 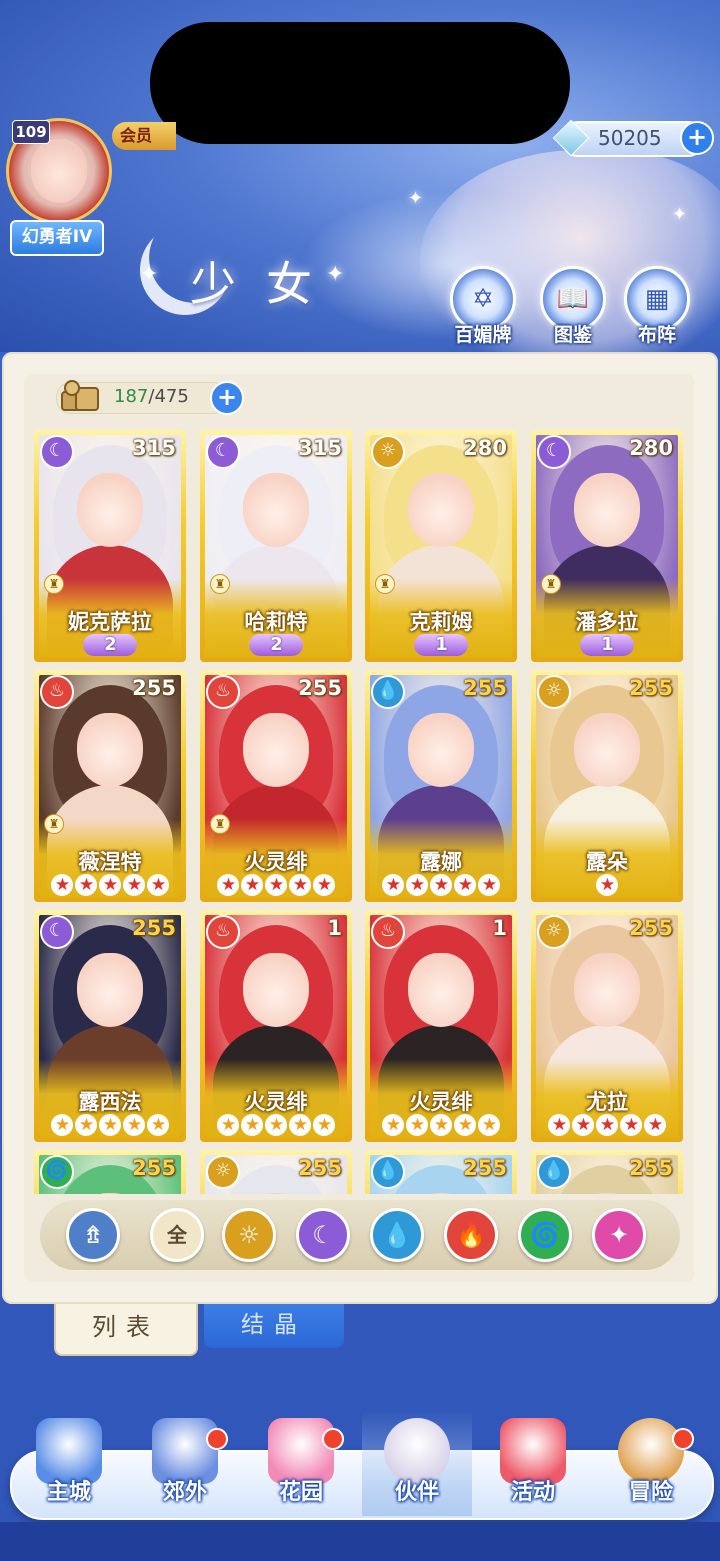 I want to click on filter-fire-button: 🔥, so click(x=471, y=1235).